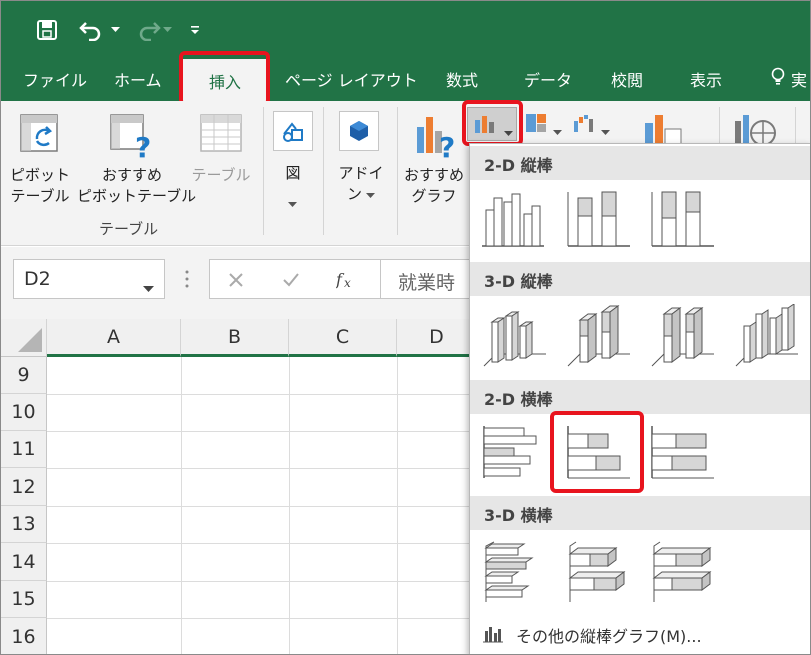 The image size is (811, 655). Describe the element at coordinates (221, 160) in the screenshot. I see `table-button: テーブル` at that location.